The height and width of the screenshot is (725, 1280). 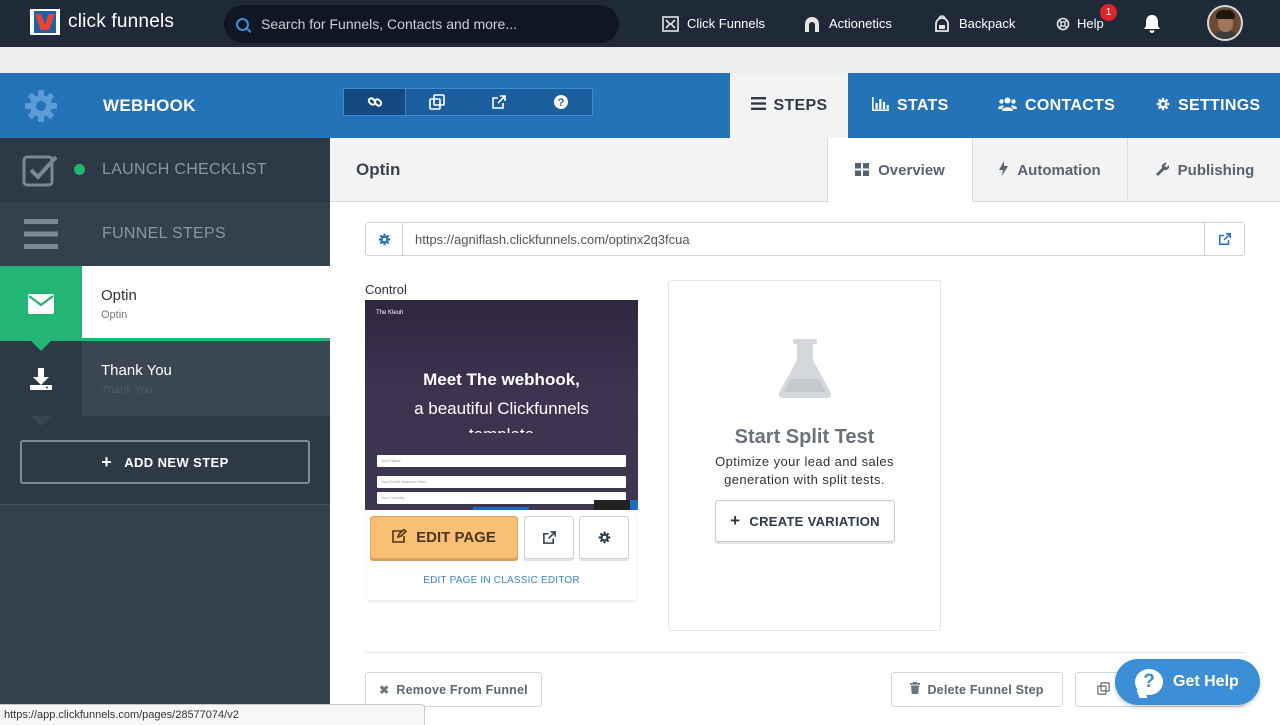 I want to click on preview-input-name: Your Name, so click(x=501, y=461).